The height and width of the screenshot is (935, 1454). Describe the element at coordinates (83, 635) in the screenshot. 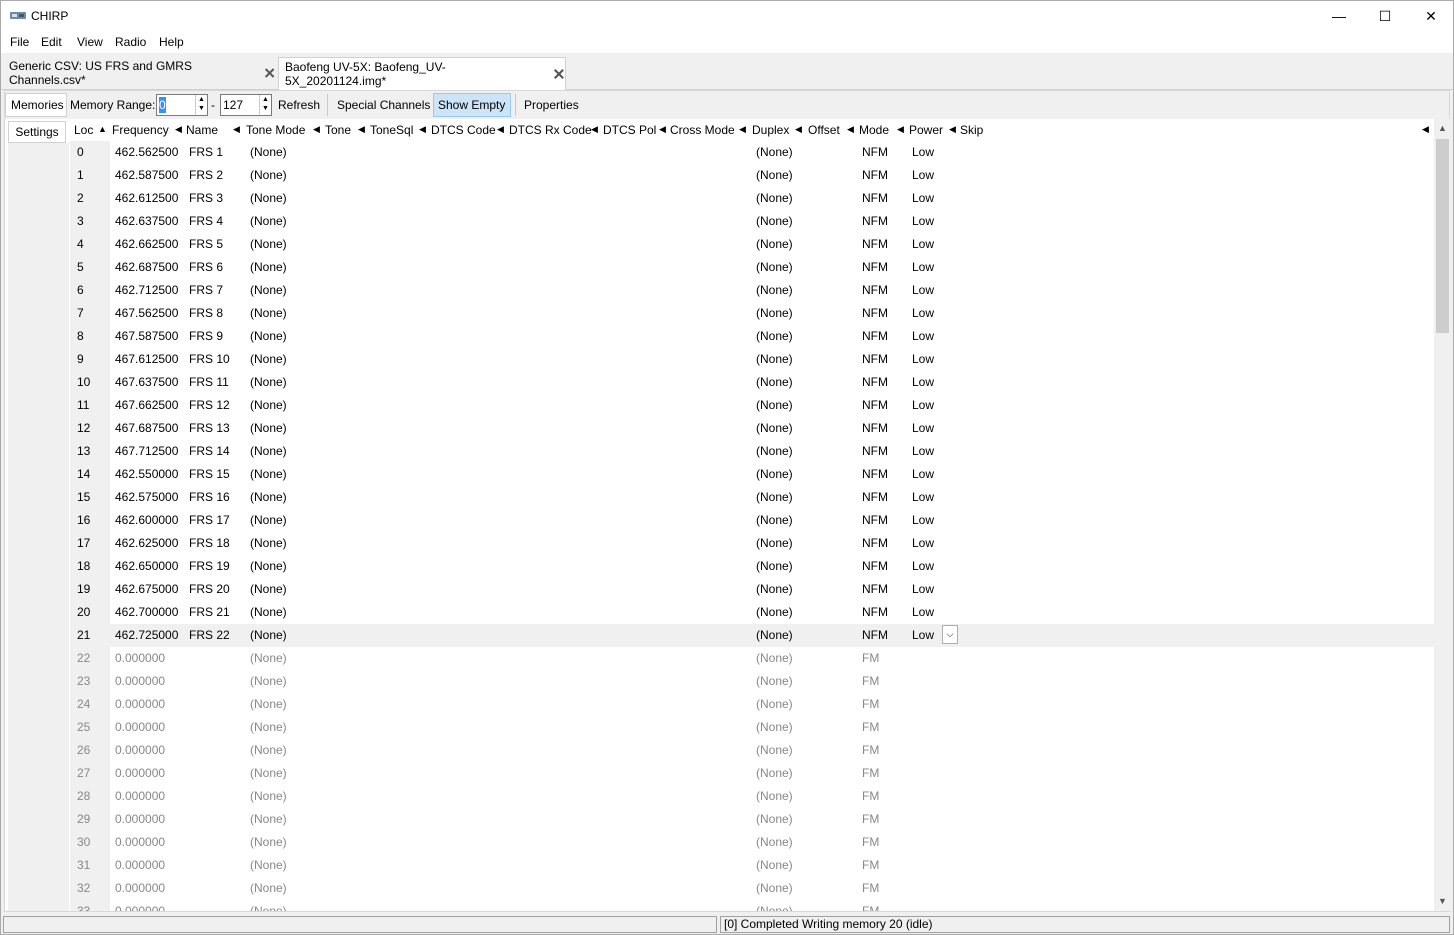

I see `cell-loc: 21` at that location.